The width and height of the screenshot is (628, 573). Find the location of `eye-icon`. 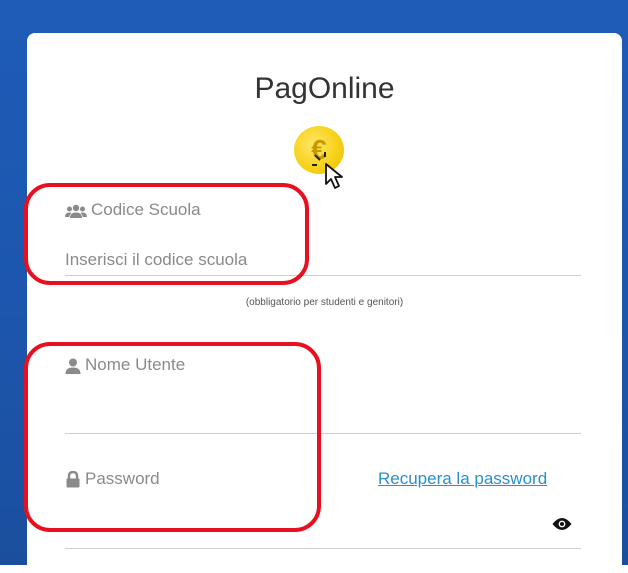

eye-icon is located at coordinates (562, 524).